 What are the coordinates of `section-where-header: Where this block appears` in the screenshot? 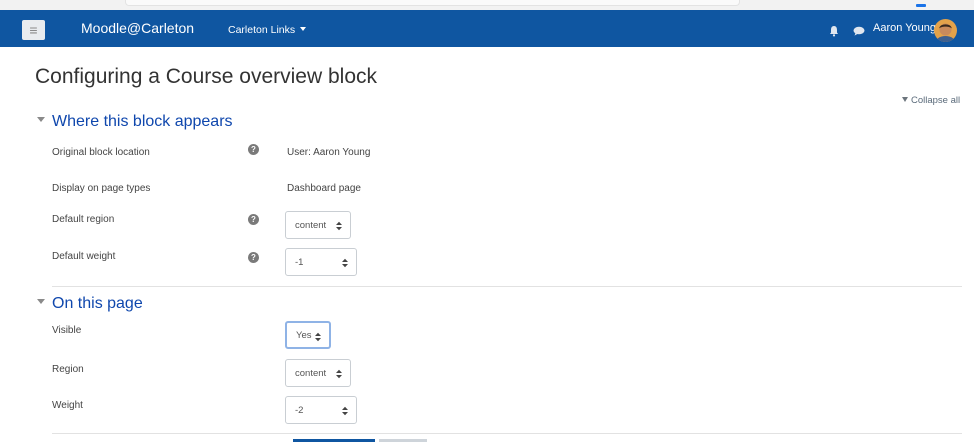 It's located at (135, 122).